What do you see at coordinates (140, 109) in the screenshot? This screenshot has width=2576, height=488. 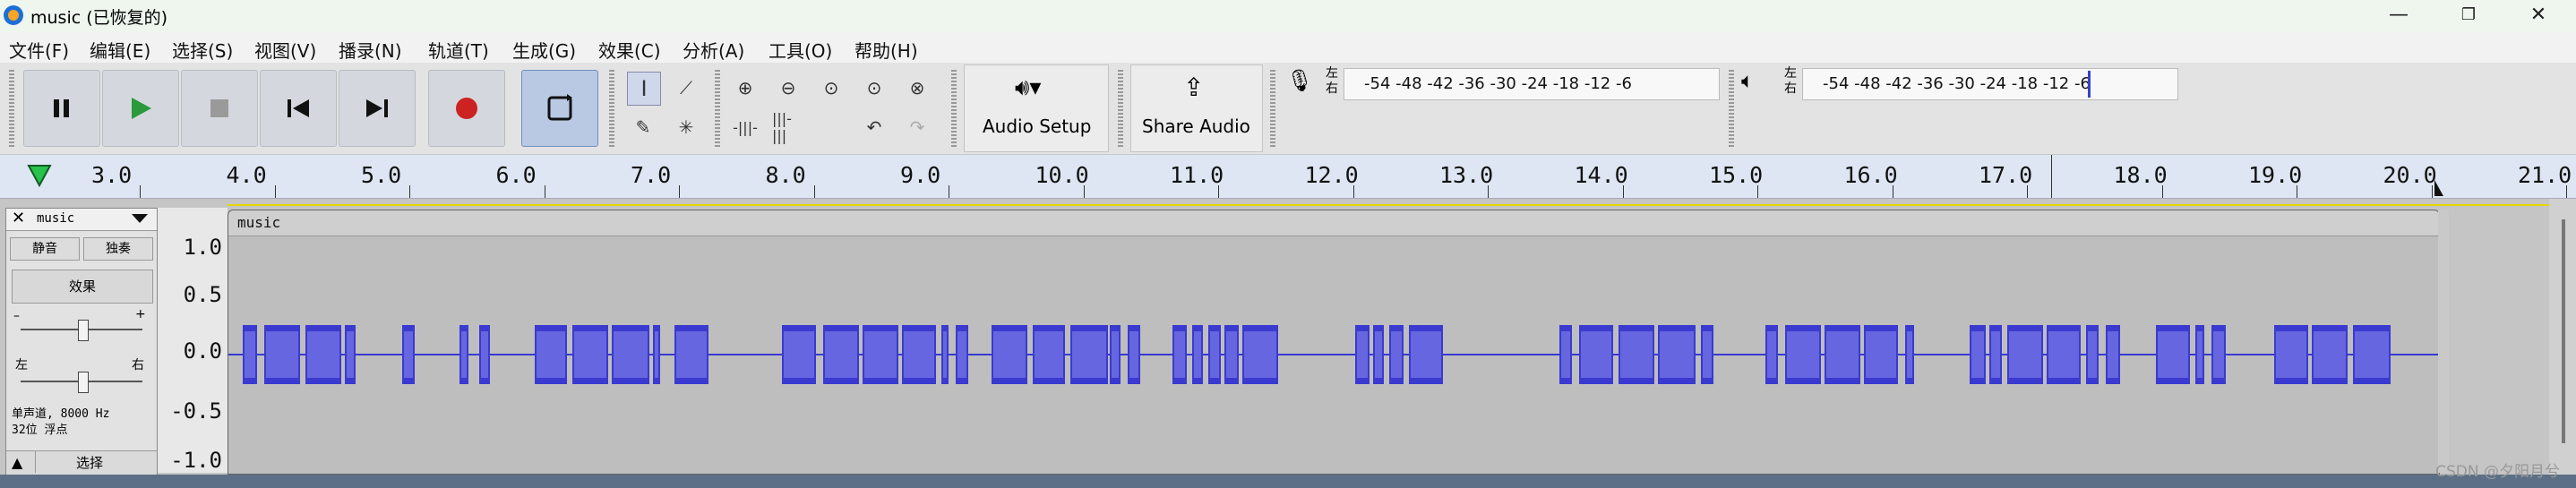 I see `play-button` at bounding box center [140, 109].